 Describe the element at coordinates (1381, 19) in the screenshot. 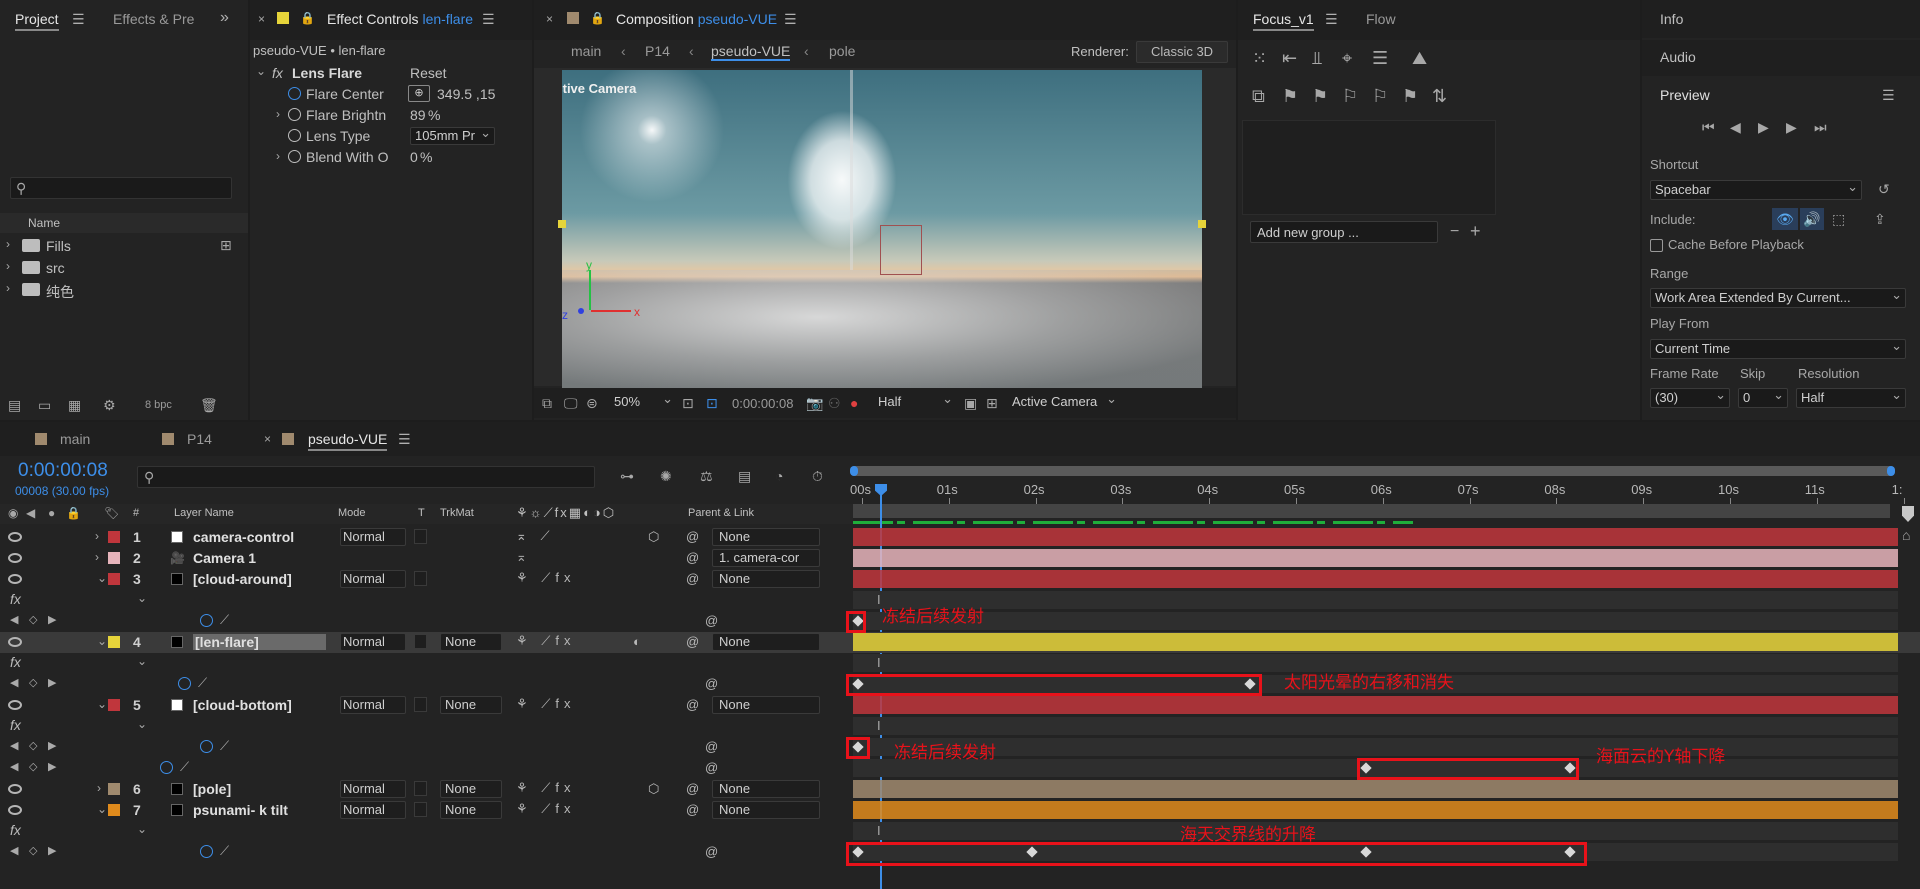

I see `tab-flow: Flow` at that location.